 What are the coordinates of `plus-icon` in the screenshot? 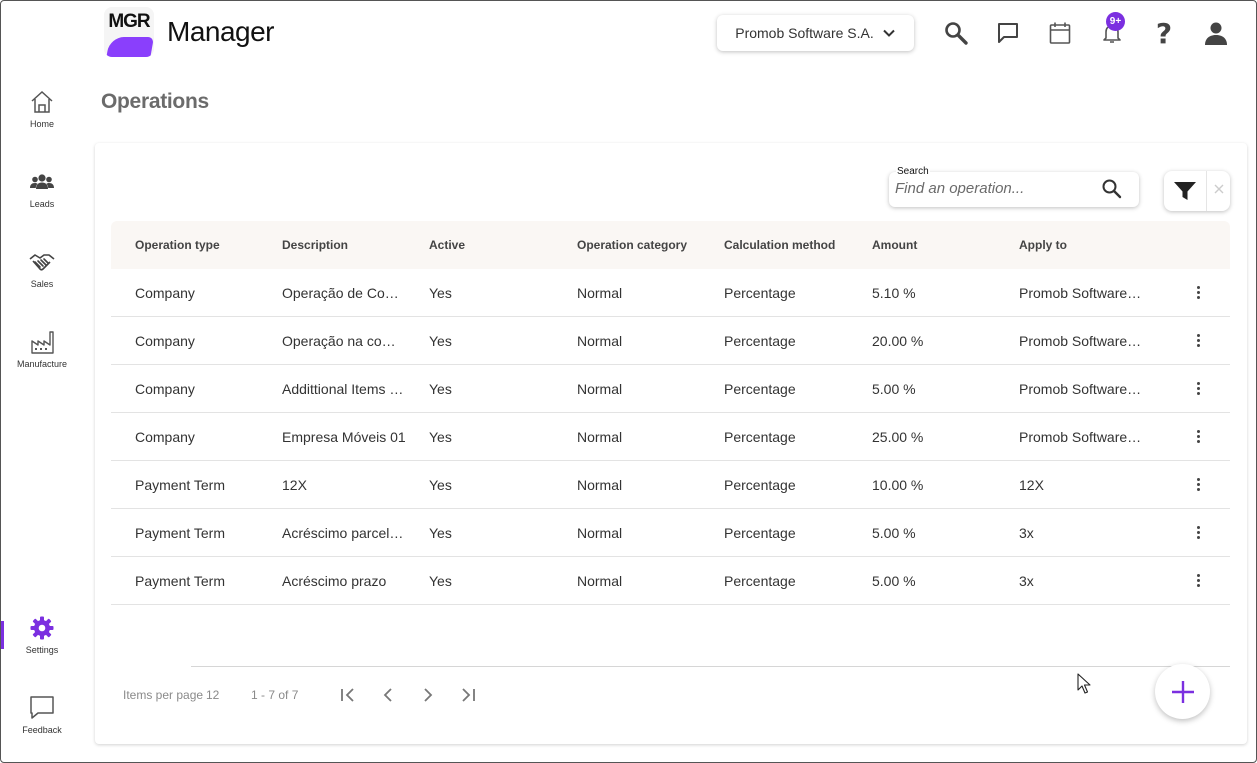 It's located at (1182, 691).